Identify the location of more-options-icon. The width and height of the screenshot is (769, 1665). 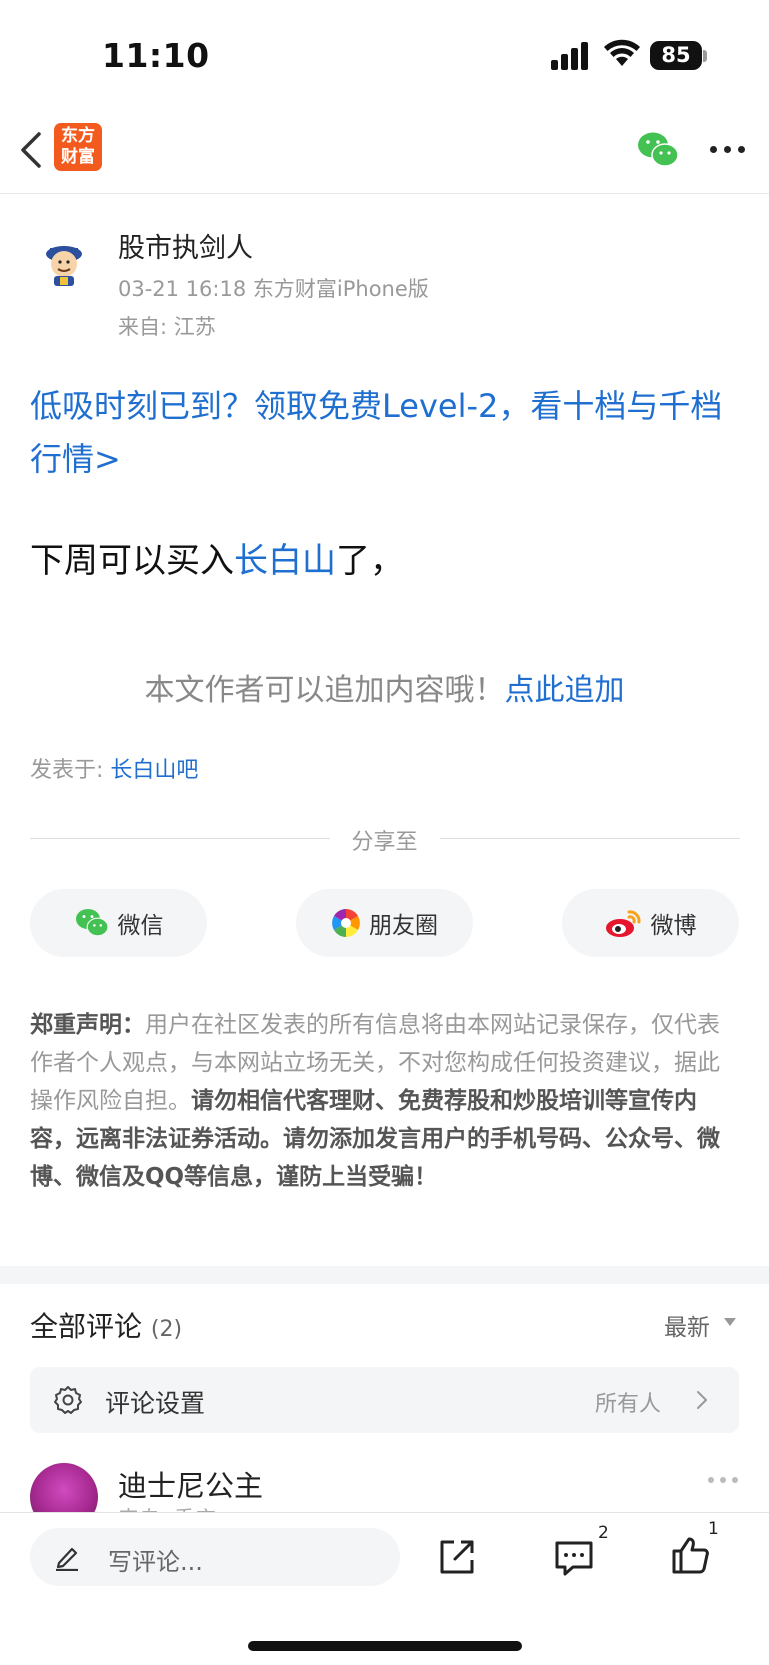
(728, 150).